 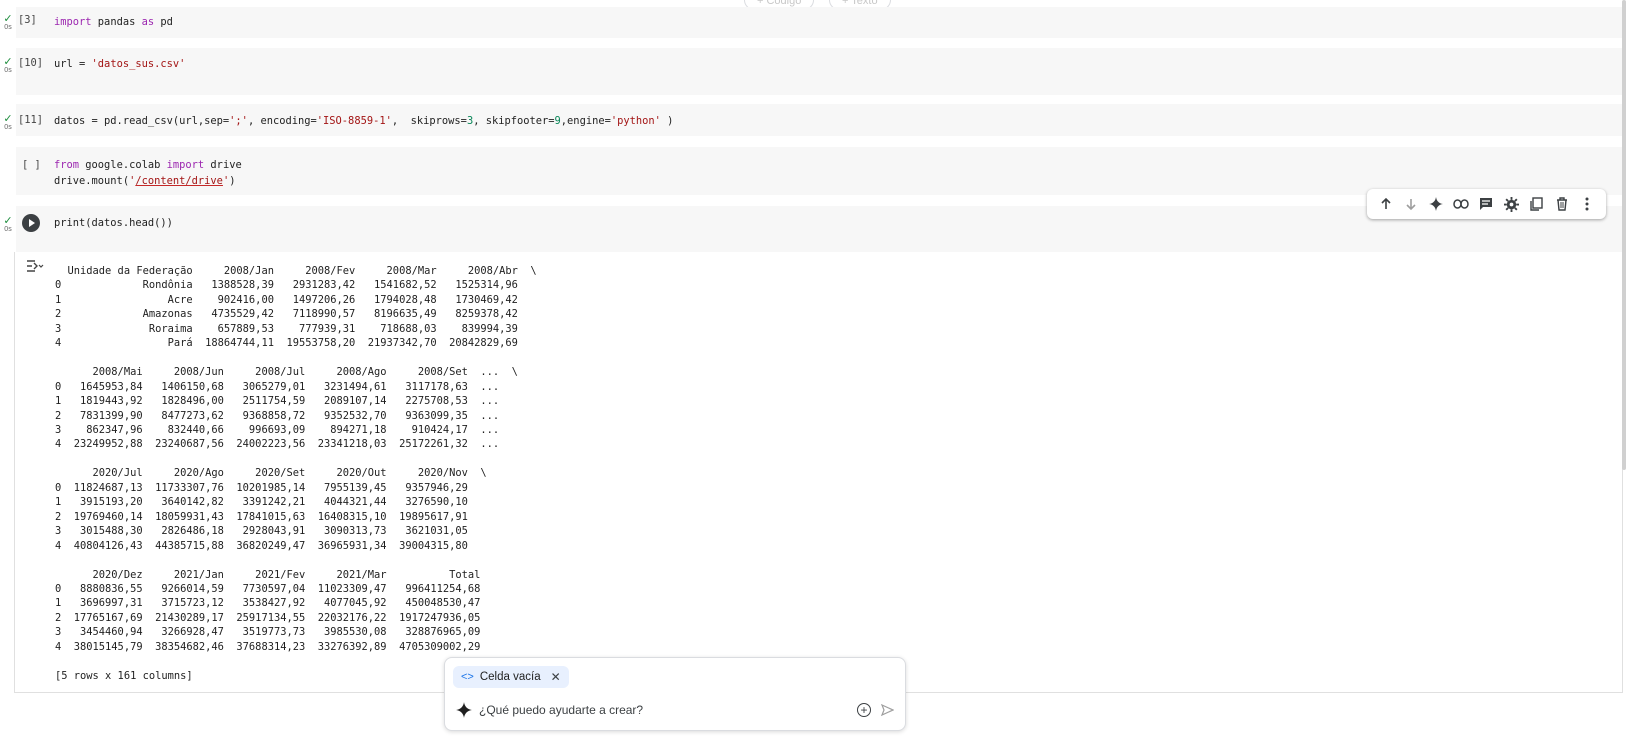 What do you see at coordinates (1624, 235) in the screenshot?
I see `scrollbar` at bounding box center [1624, 235].